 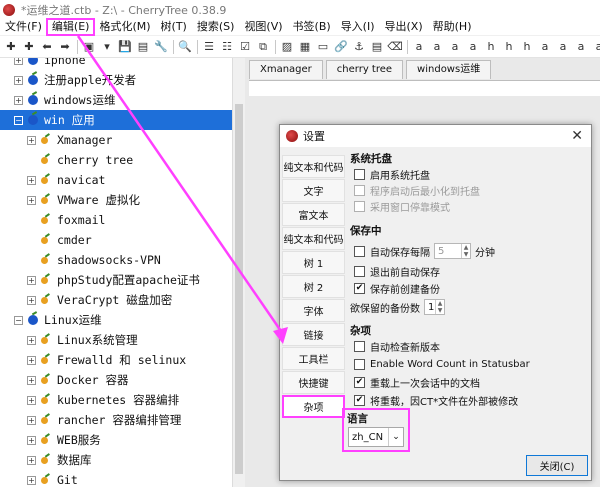 What do you see at coordinates (116, 80) in the screenshot?
I see `tree-node: + 注册apple开发者` at bounding box center [116, 80].